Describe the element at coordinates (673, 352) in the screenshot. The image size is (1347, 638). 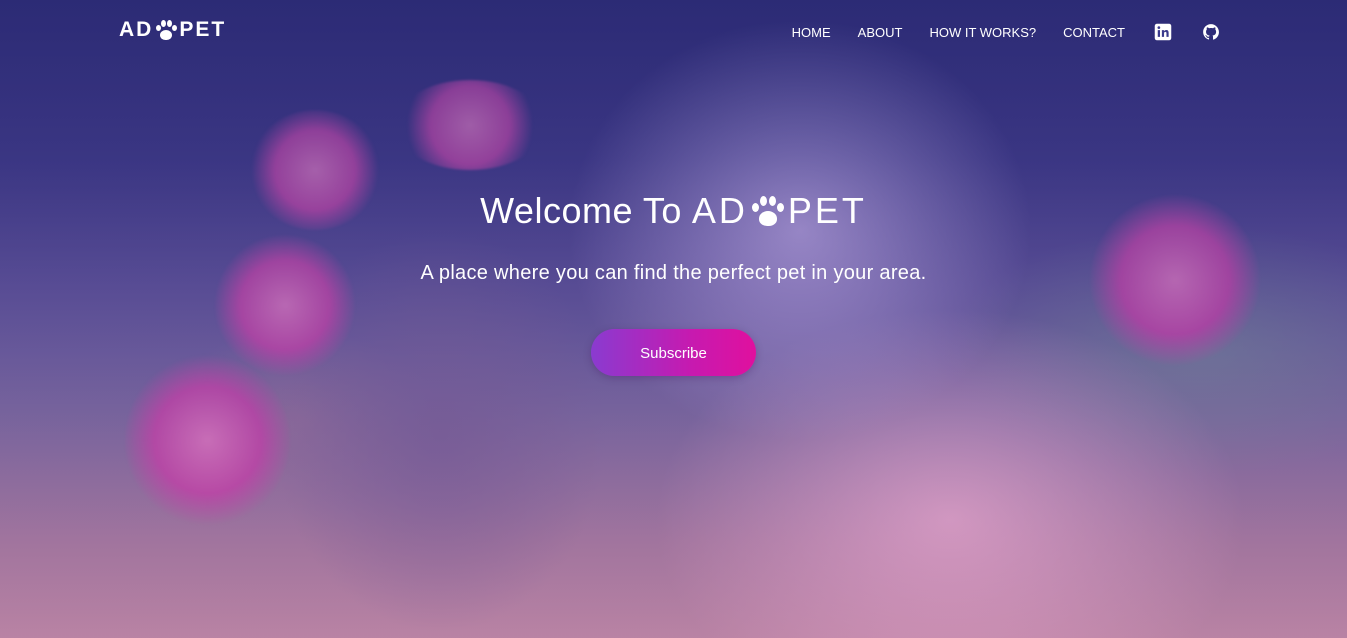
I see `subscribe-button: Subscribe` at that location.